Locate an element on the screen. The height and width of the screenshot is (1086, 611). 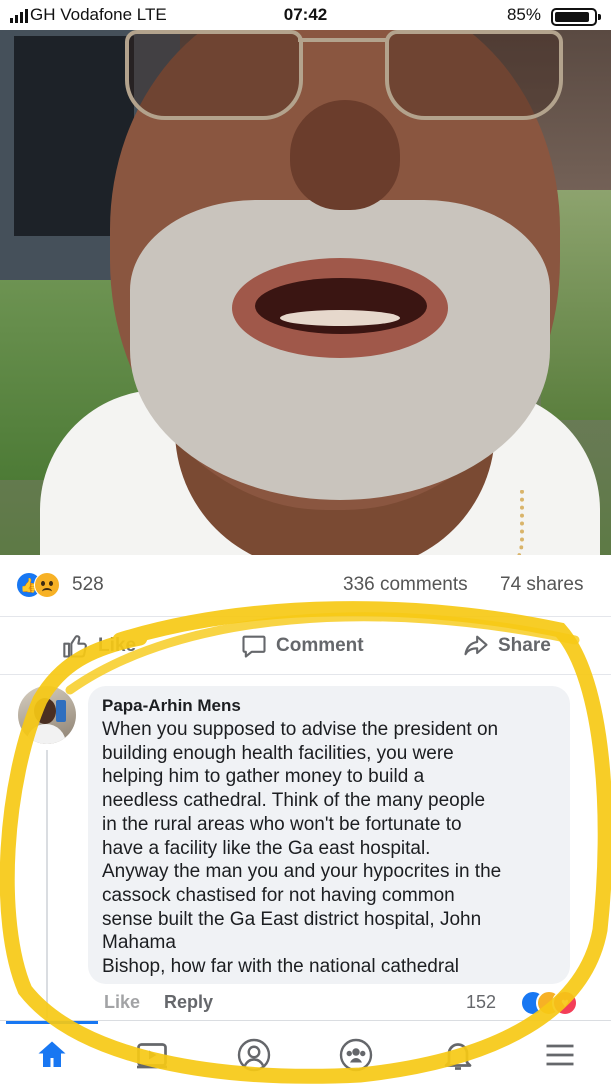
watch-icon is located at coordinates (152, 1055).